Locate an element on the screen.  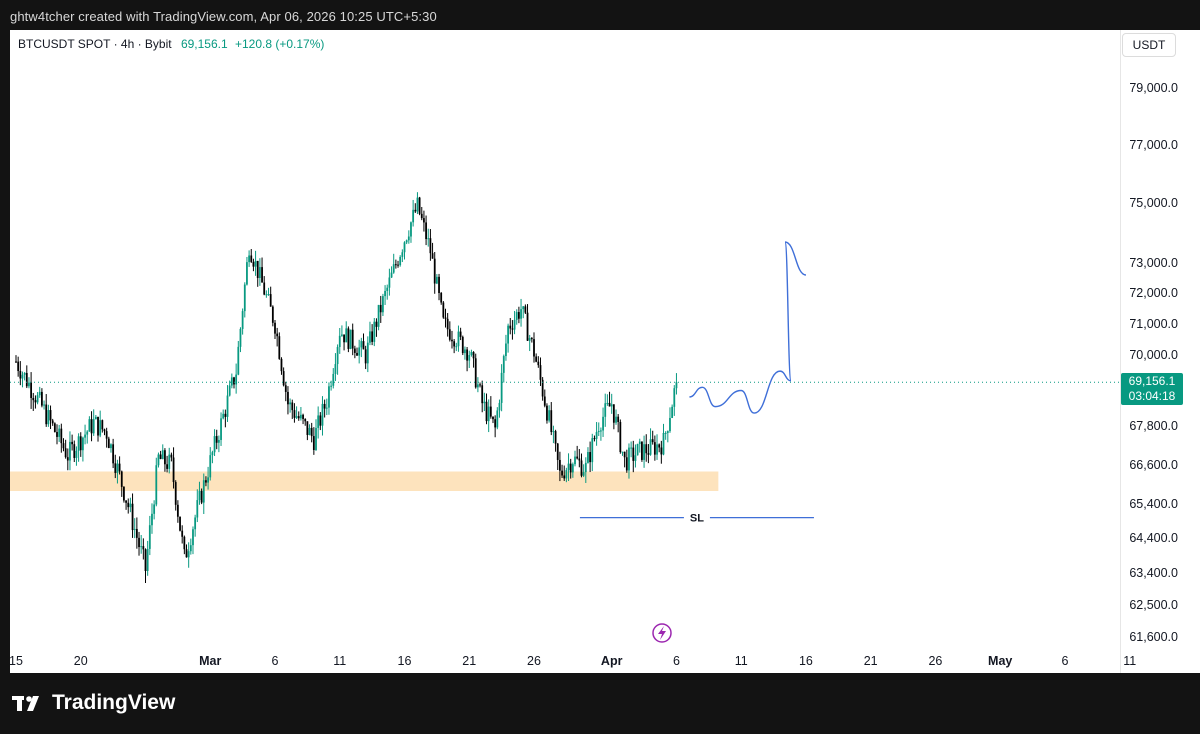
projection-drawing is located at coordinates (748, 327).